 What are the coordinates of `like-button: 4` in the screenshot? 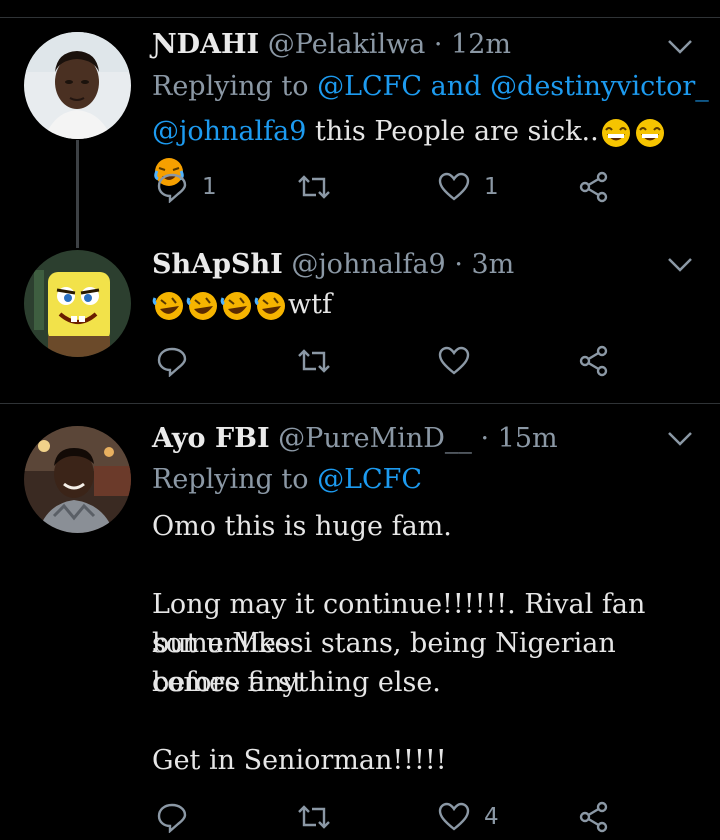 It's located at (468, 817).